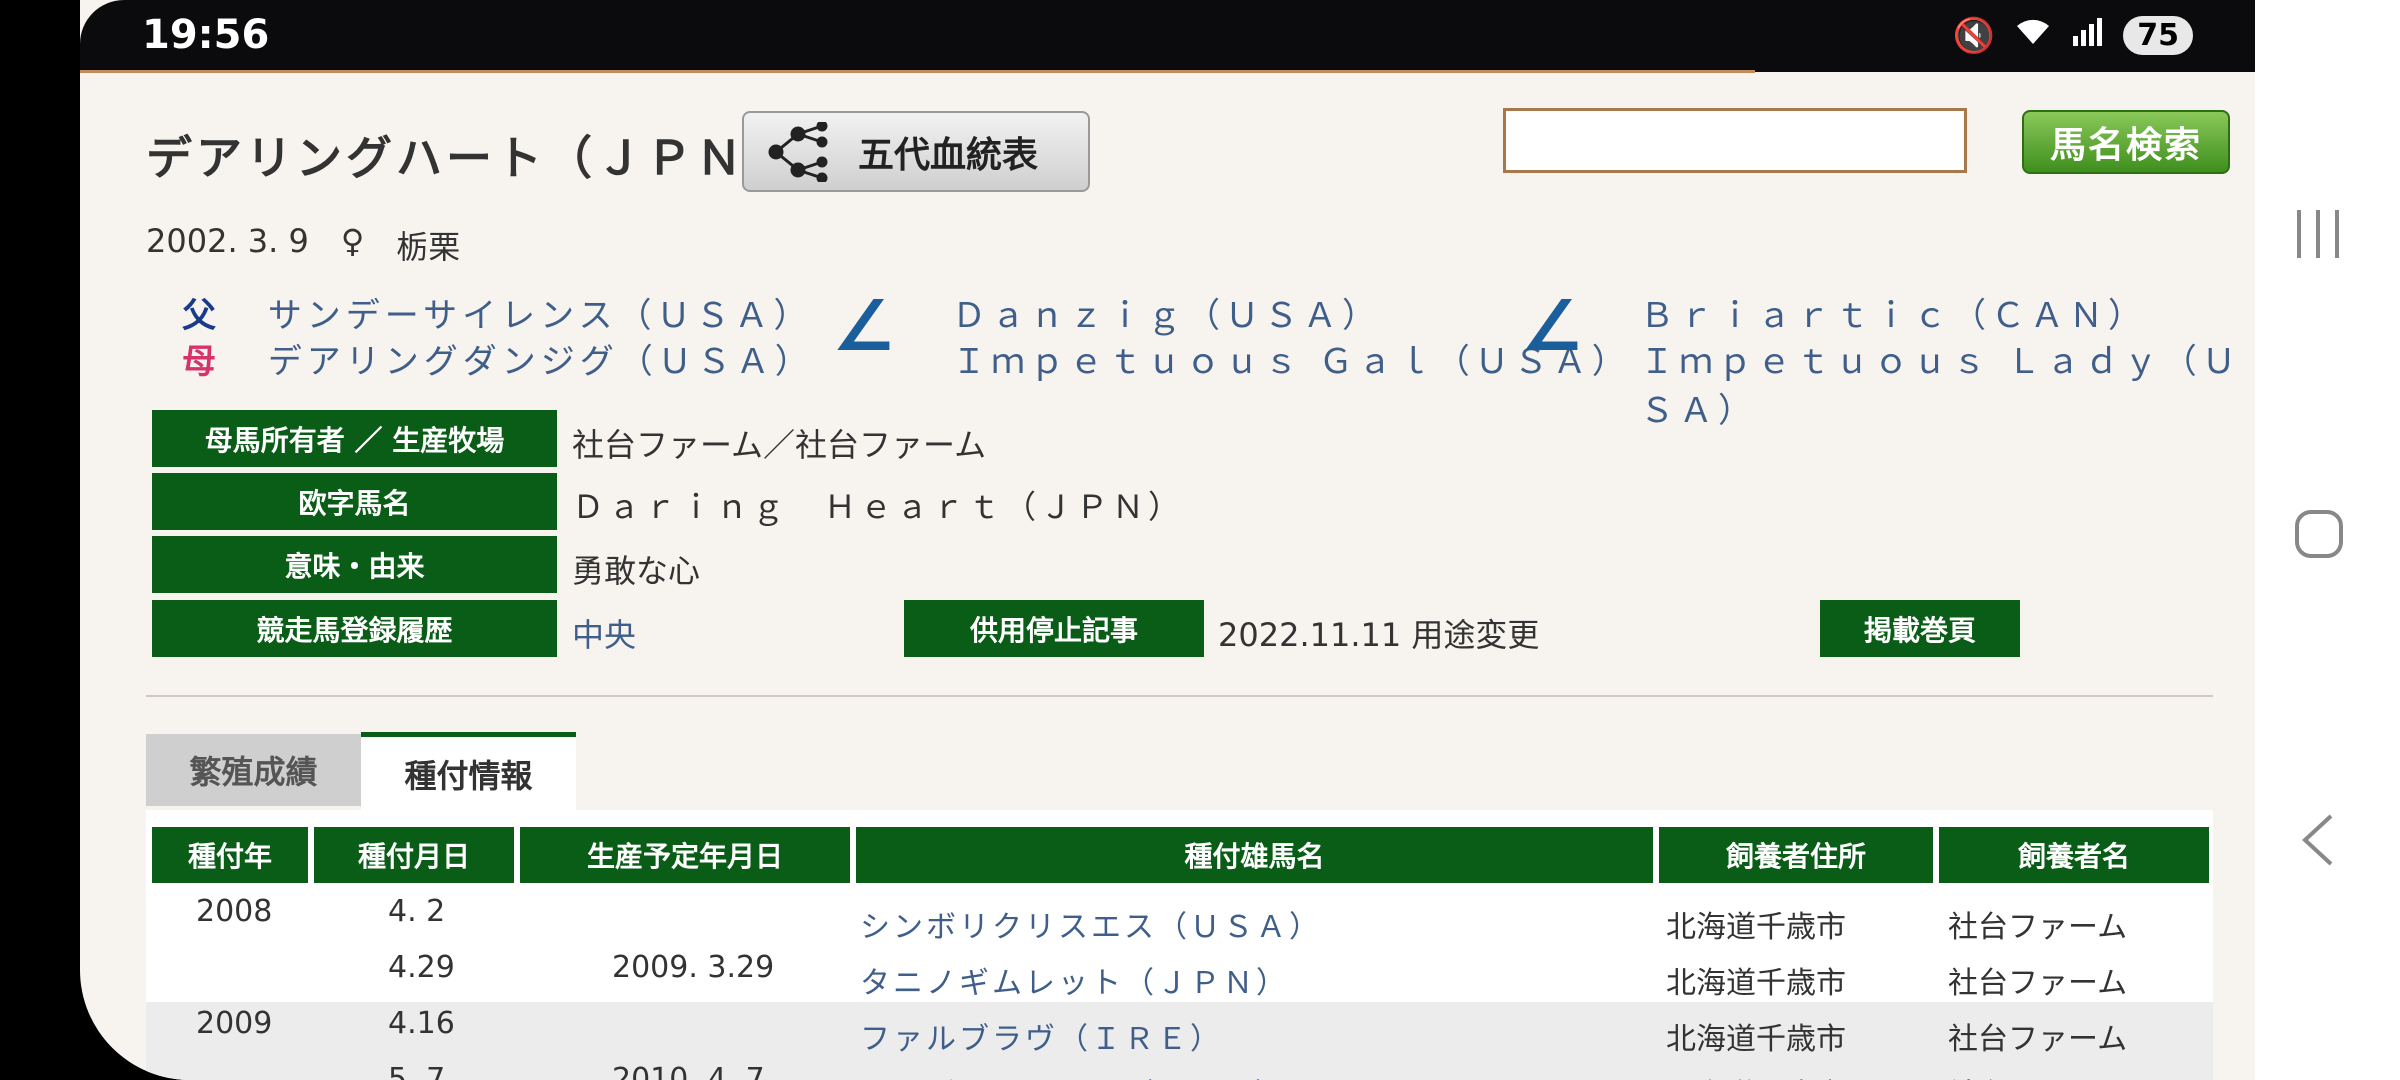 The image size is (2400, 1080). What do you see at coordinates (2033, 35) in the screenshot?
I see `wifi-icon` at bounding box center [2033, 35].